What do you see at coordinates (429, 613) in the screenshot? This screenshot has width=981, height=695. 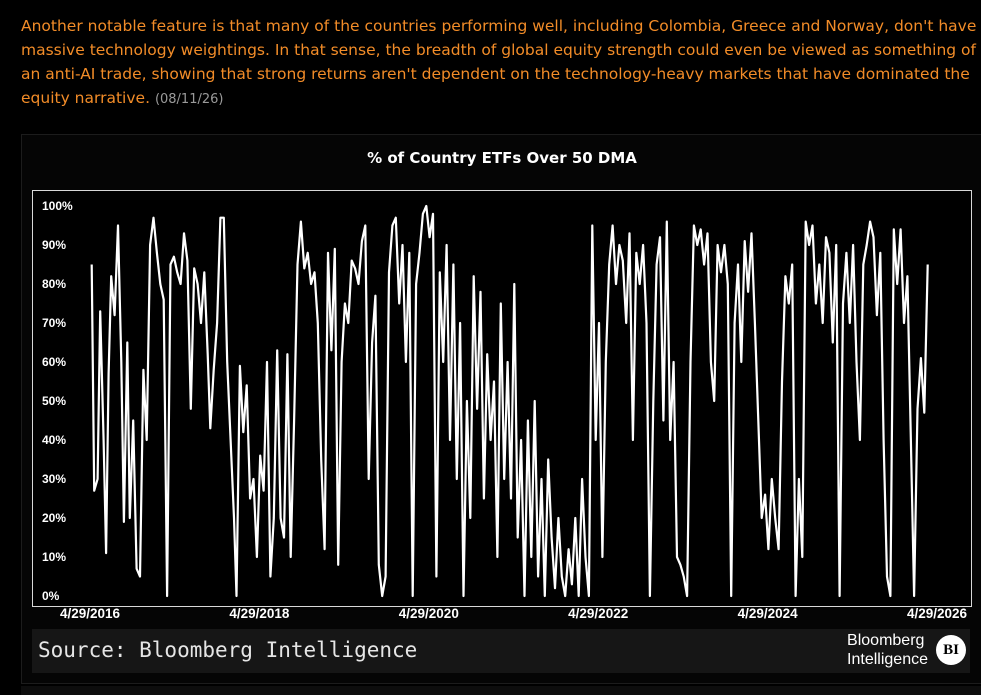 I see `x-tick-label: 4/29/2020` at bounding box center [429, 613].